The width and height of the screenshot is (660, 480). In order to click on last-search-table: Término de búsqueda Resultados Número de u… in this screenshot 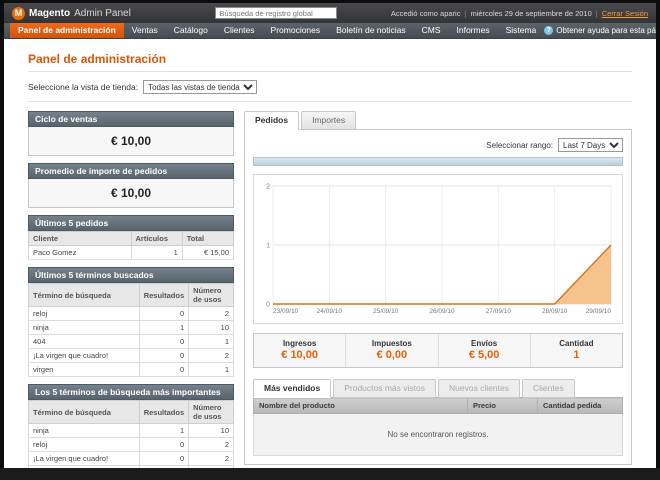, I will do `click(131, 330)`.